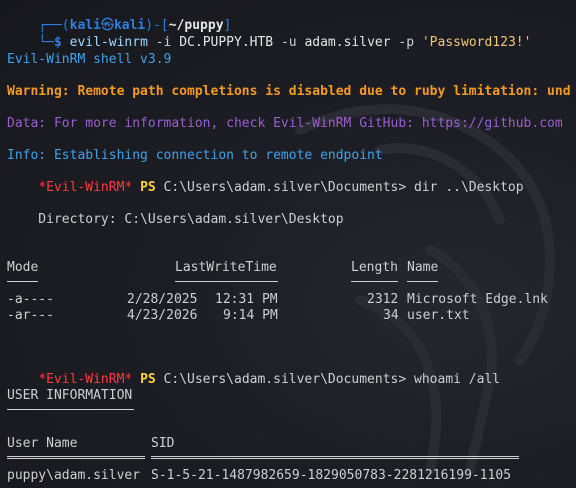 Image resolution: width=576 pixels, height=488 pixels. Describe the element at coordinates (57, 42) in the screenshot. I see `prompt-dollar: $` at that location.